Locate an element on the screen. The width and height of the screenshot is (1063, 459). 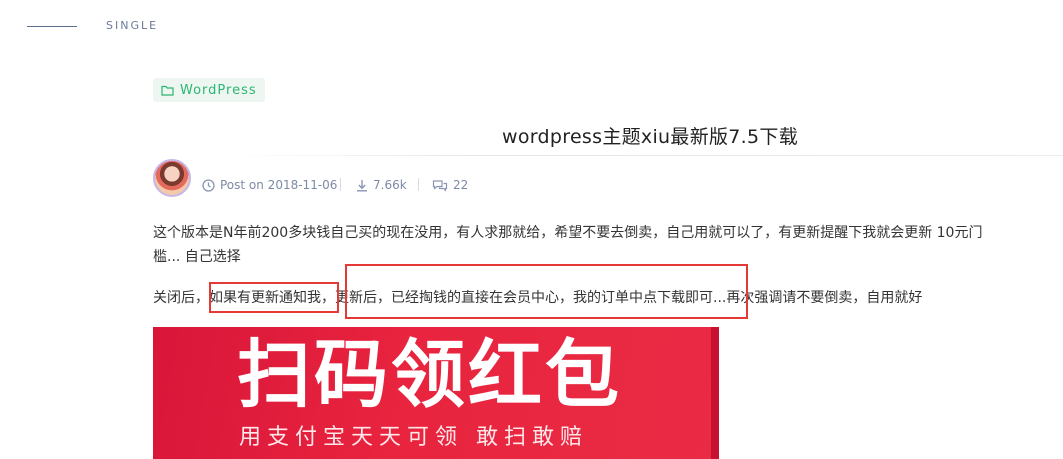
banner-headline: 扫码领红包 is located at coordinates (429, 375).